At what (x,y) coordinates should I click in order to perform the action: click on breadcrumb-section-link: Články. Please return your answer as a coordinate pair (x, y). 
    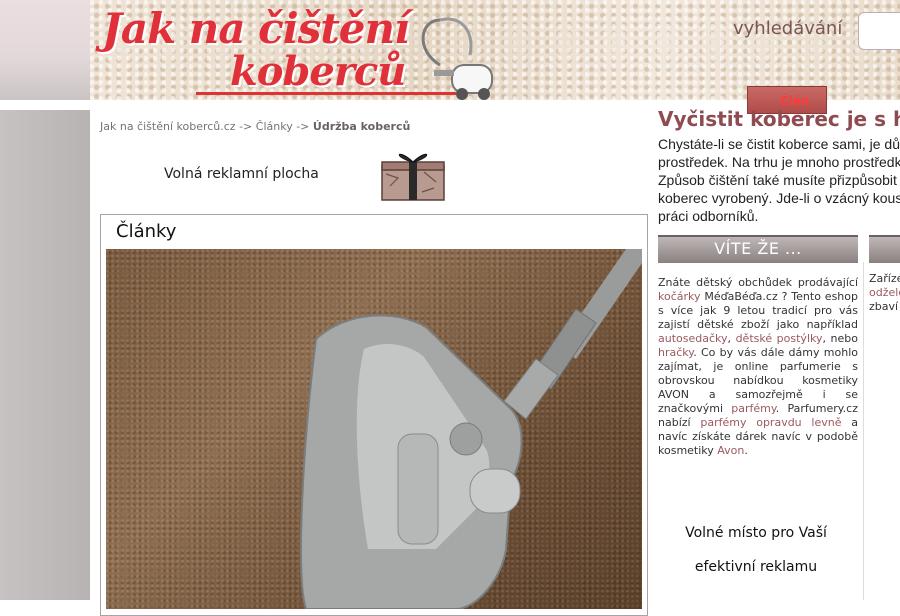
    Looking at the image, I should click on (274, 126).